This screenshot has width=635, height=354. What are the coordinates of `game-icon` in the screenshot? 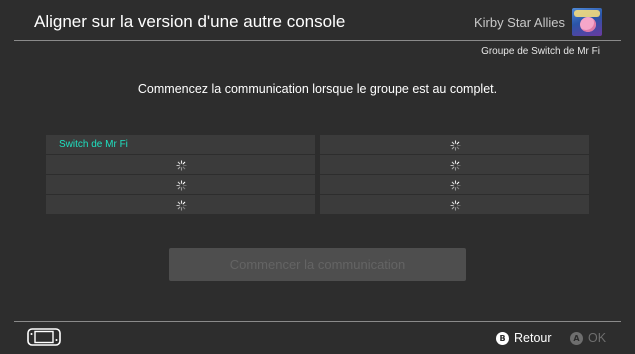 It's located at (587, 22).